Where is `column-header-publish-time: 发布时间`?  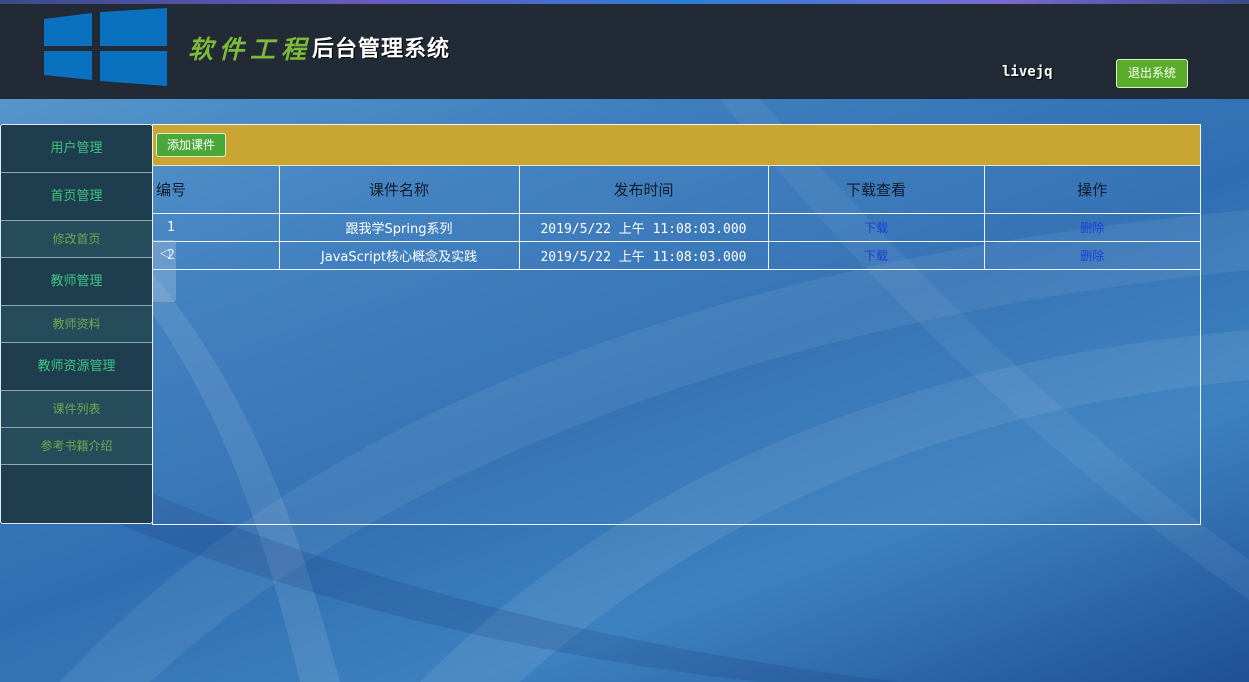
column-header-publish-time: 发布时间 is located at coordinates (643, 190).